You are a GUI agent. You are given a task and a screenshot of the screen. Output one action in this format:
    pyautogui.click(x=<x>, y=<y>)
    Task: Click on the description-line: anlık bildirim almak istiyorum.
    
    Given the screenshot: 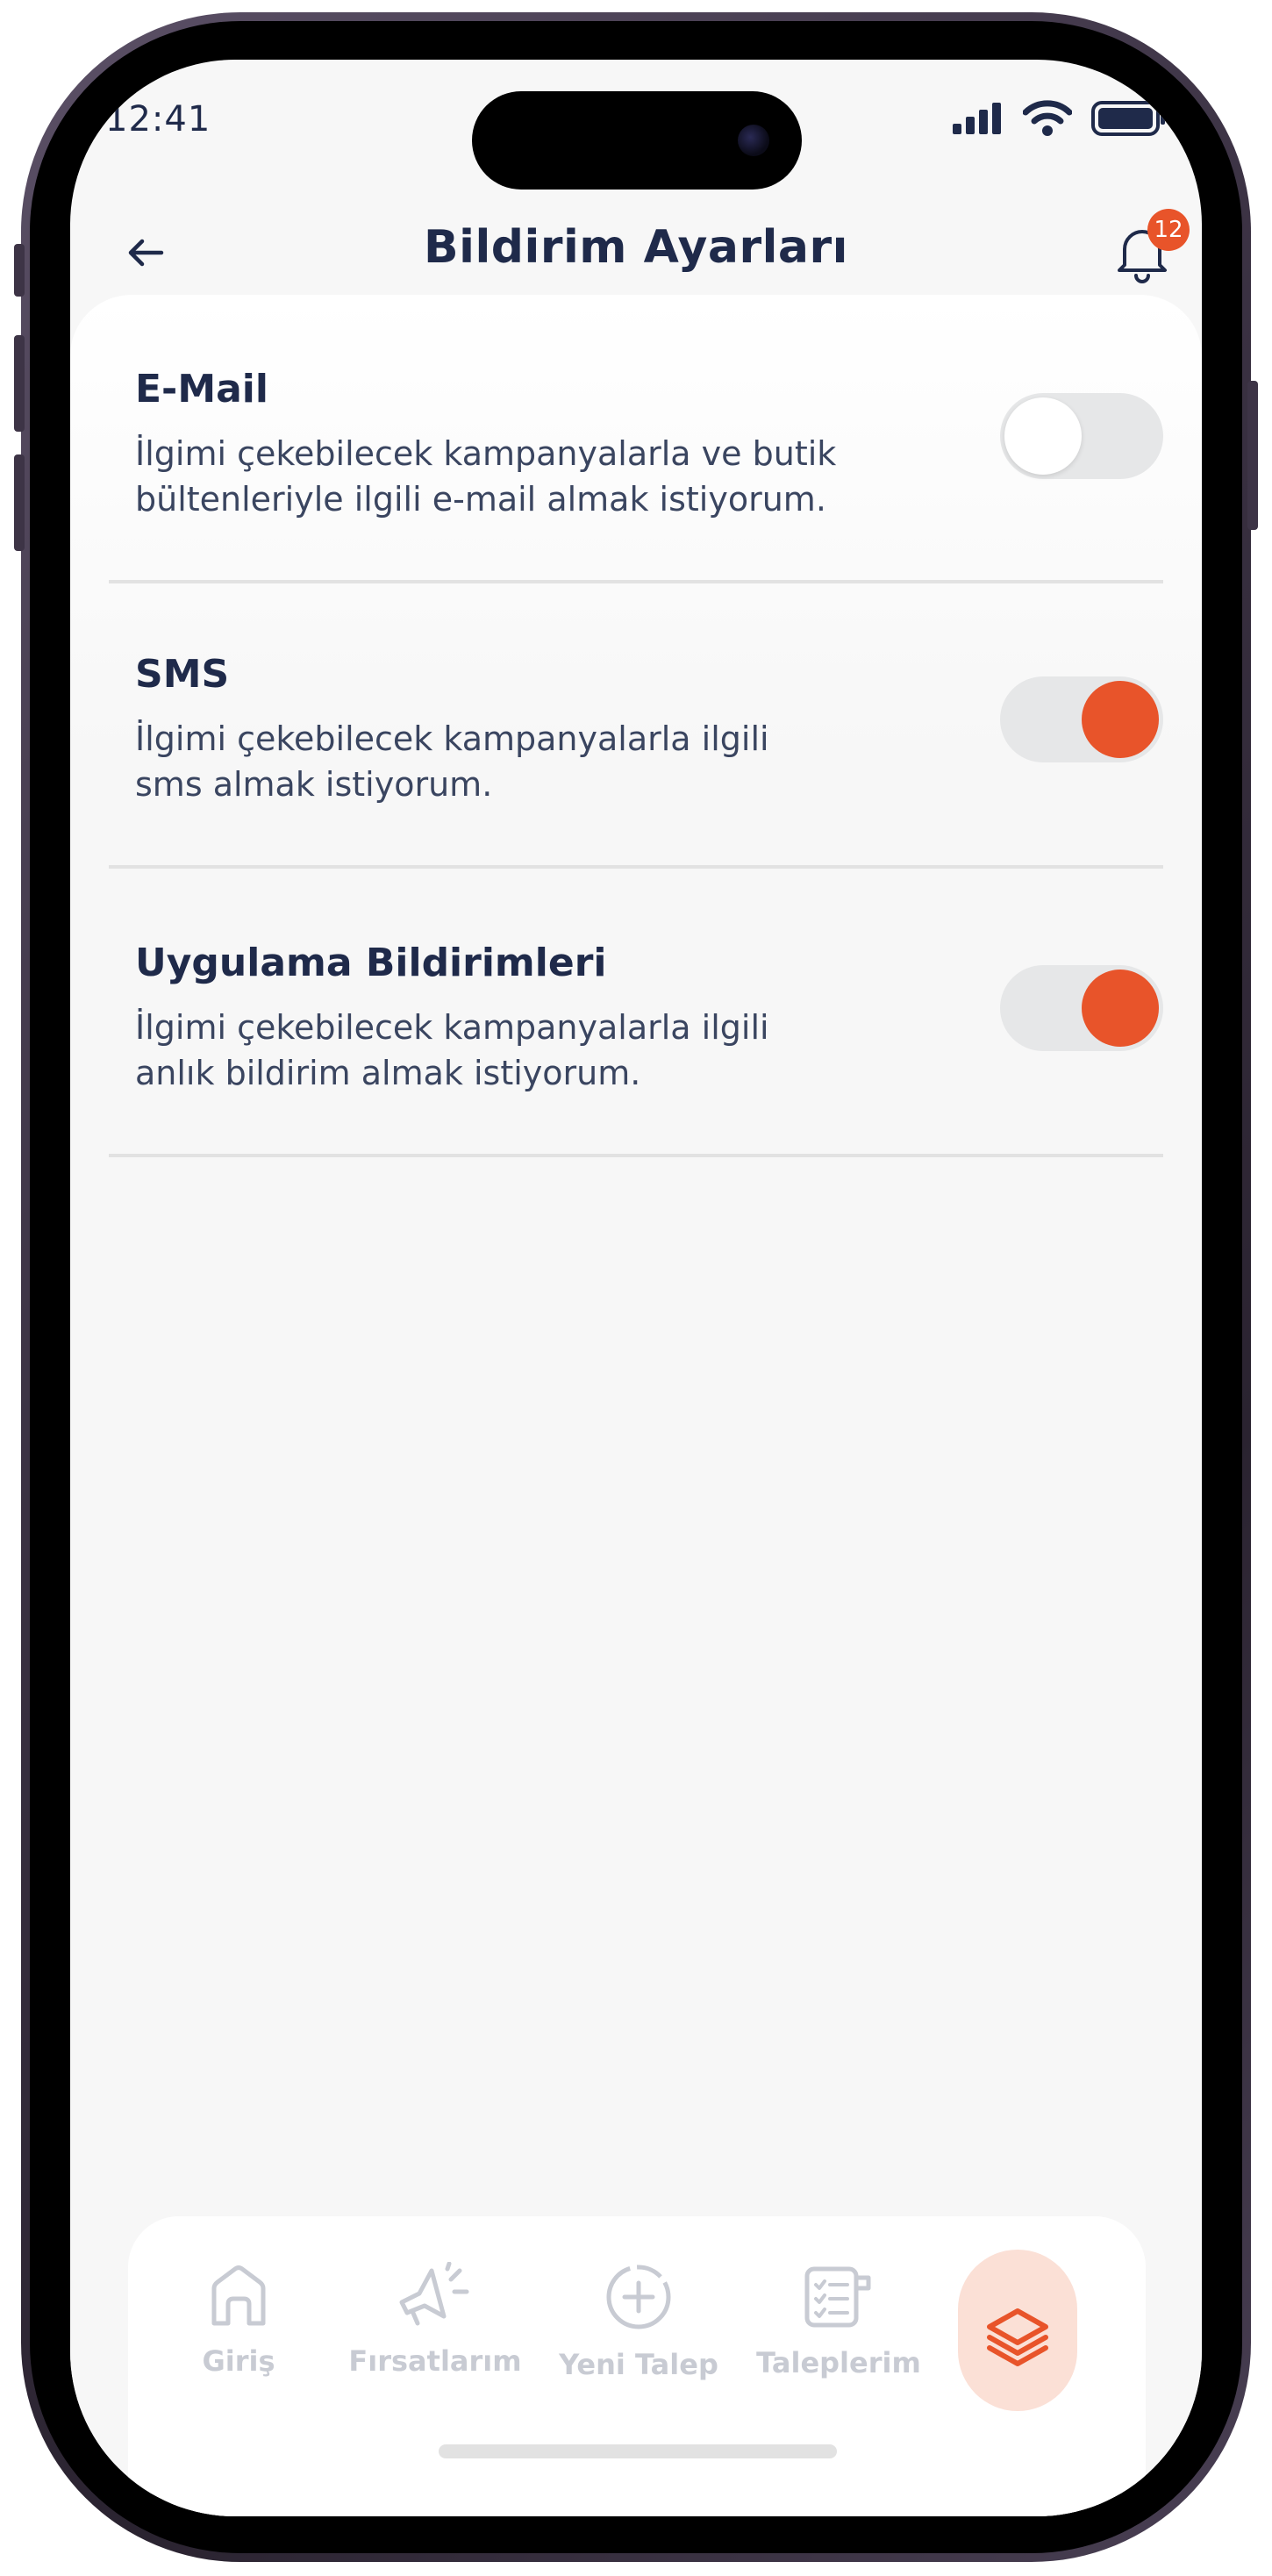 What is the action you would take?
    pyautogui.click(x=388, y=1073)
    